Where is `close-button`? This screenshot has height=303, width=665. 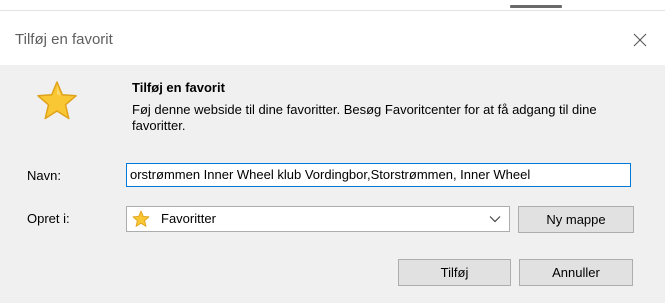
close-button is located at coordinates (640, 40).